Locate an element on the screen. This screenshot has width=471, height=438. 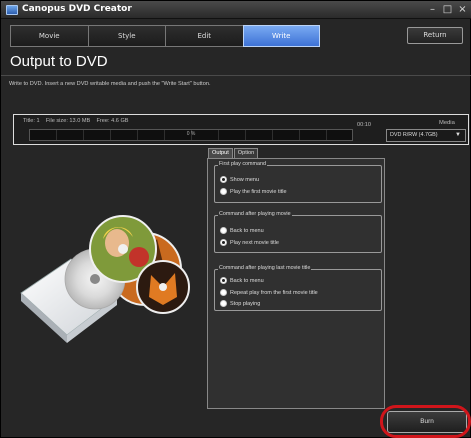
step-tabs: Movie Style Edit Write is located at coordinates (165, 36).